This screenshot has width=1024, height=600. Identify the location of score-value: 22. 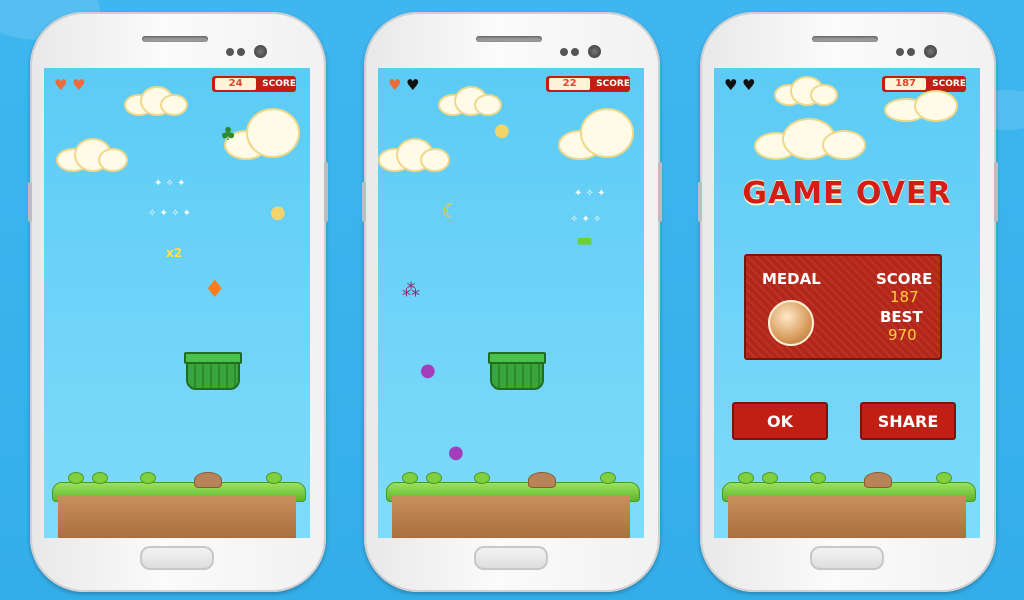
(570, 84).